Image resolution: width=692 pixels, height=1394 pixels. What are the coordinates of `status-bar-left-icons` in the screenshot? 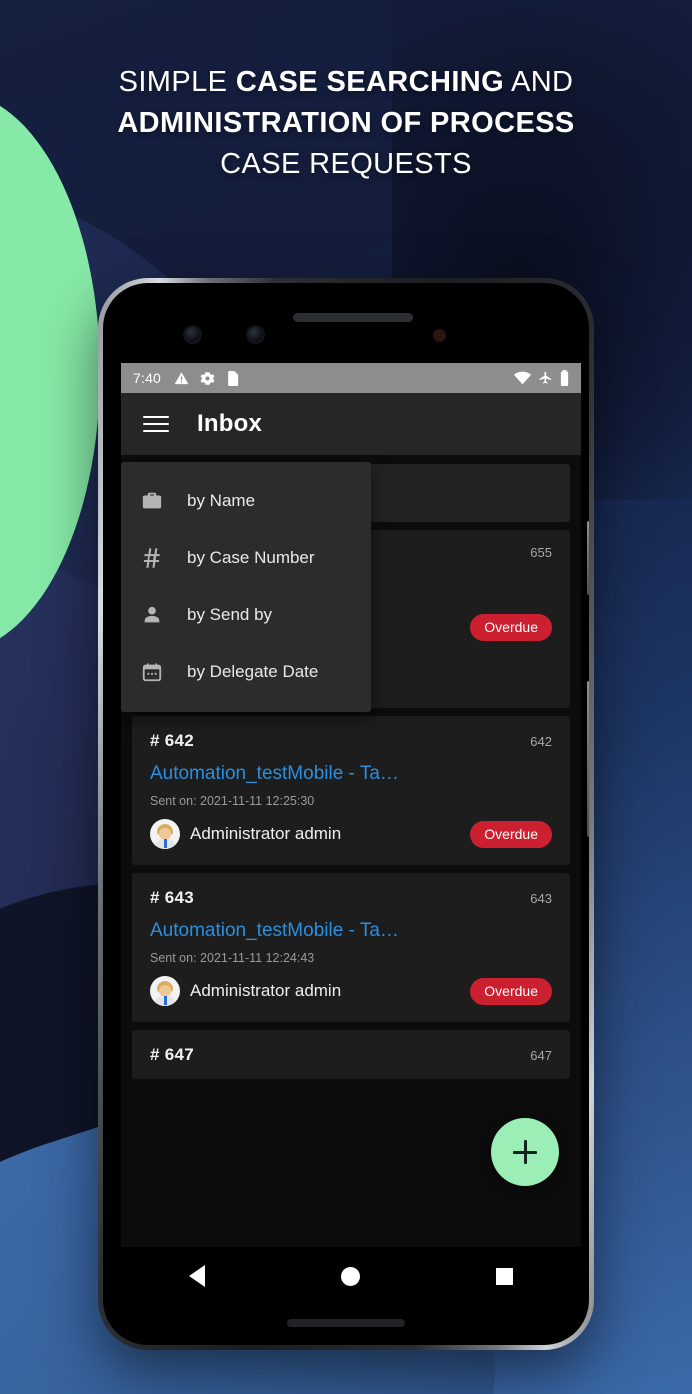 It's located at (206, 378).